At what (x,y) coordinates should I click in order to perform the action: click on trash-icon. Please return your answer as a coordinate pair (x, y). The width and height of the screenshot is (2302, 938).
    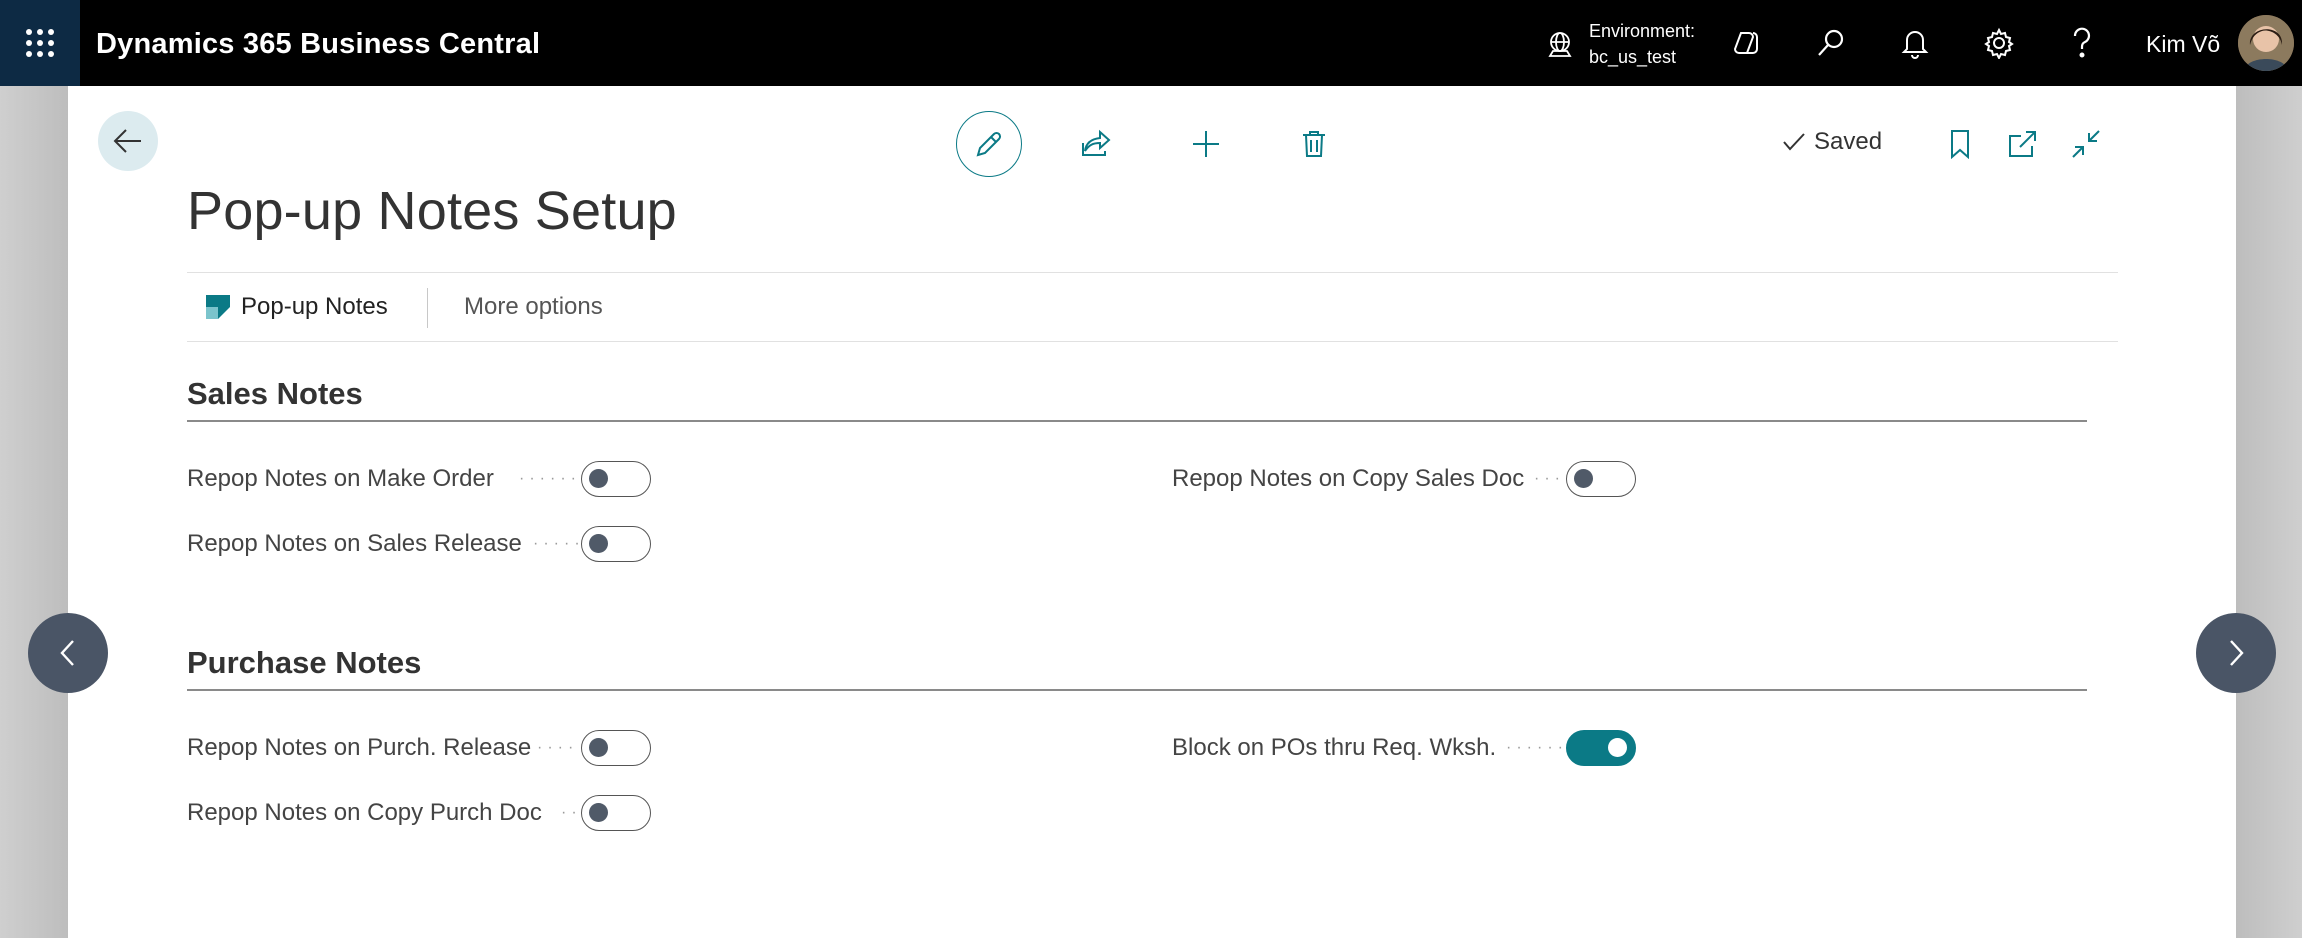
    Looking at the image, I should click on (1314, 144).